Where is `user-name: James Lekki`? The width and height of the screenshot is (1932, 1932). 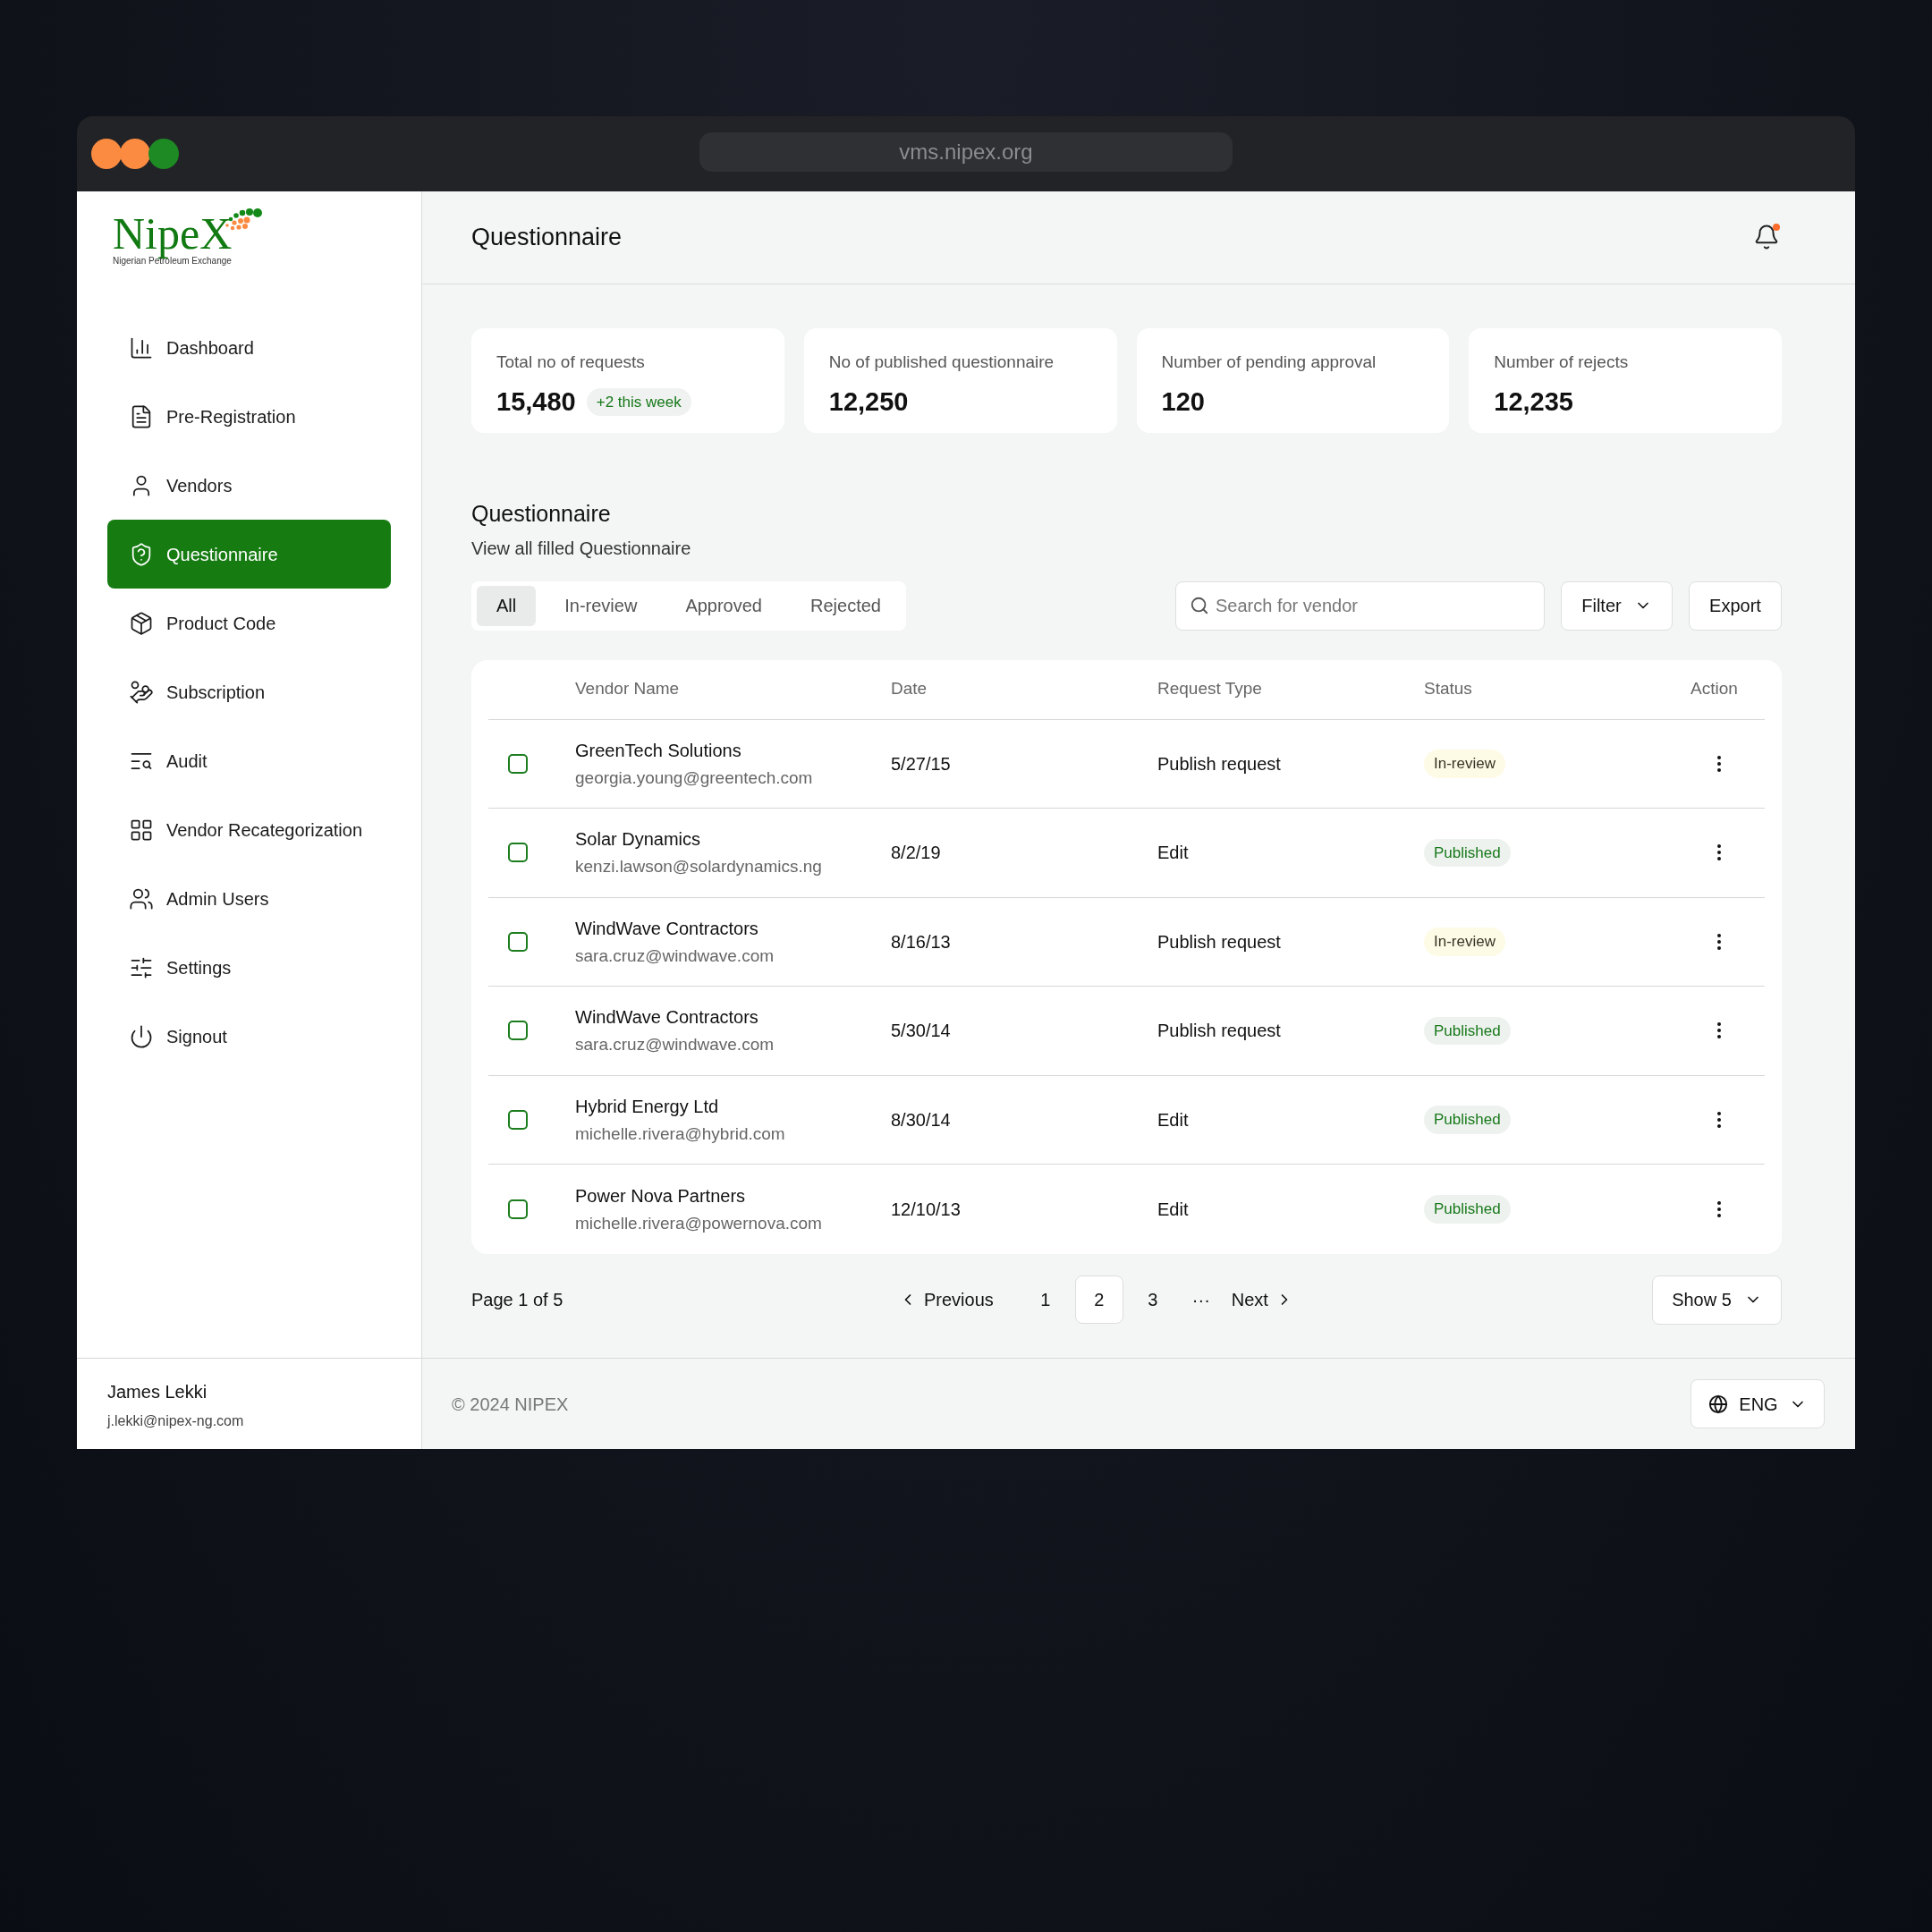 user-name: James Lekki is located at coordinates (157, 1392).